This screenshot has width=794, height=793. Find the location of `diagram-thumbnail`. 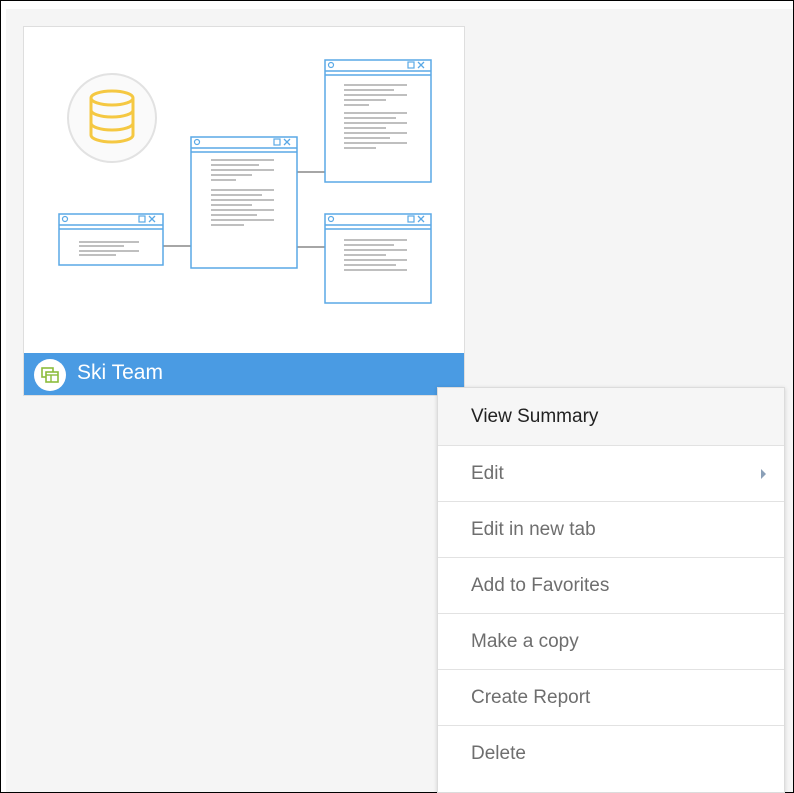

diagram-thumbnail is located at coordinates (245, 181).